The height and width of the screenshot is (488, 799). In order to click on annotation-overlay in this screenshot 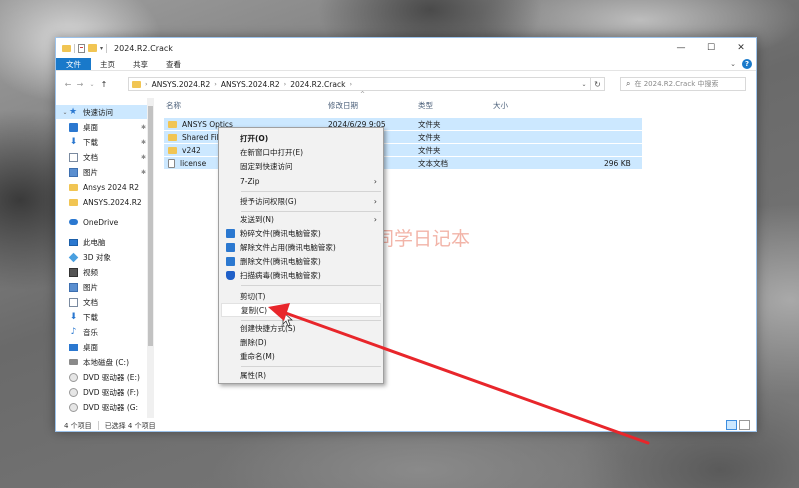, I will do `click(459, 374)`.